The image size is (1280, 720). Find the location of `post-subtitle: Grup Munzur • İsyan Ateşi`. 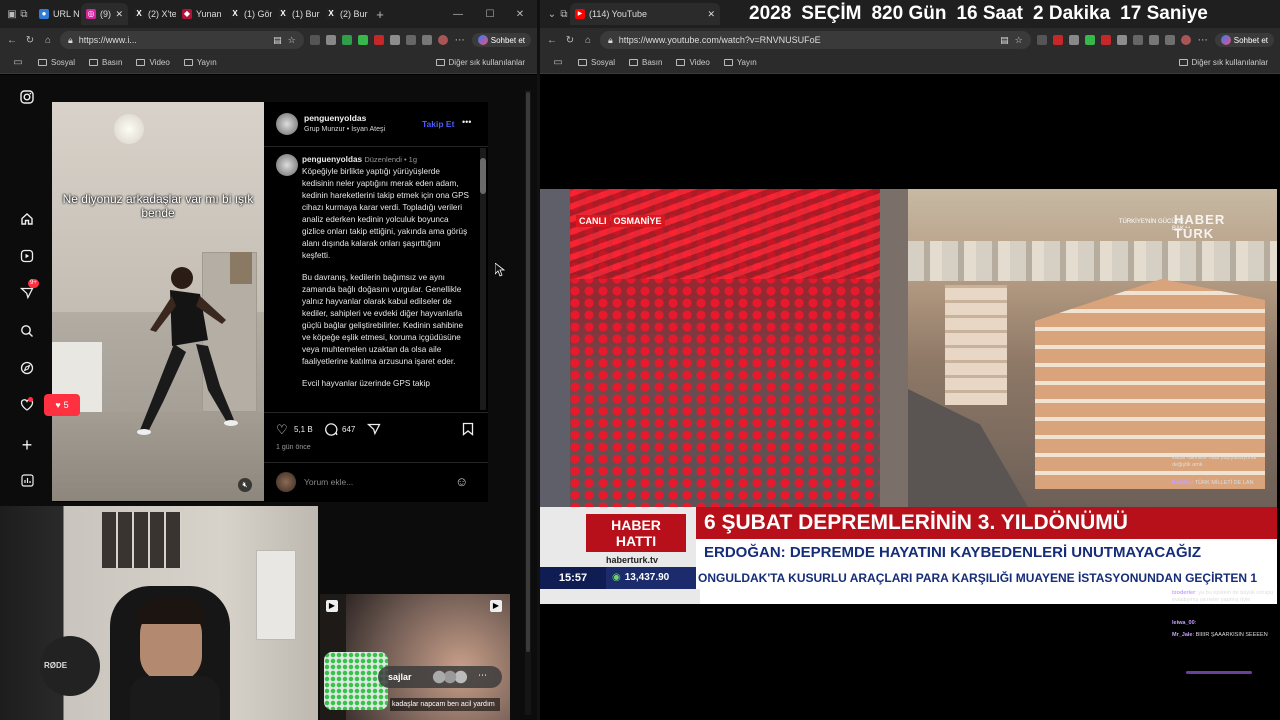

post-subtitle: Grup Munzur • İsyan Ateşi is located at coordinates (344, 129).